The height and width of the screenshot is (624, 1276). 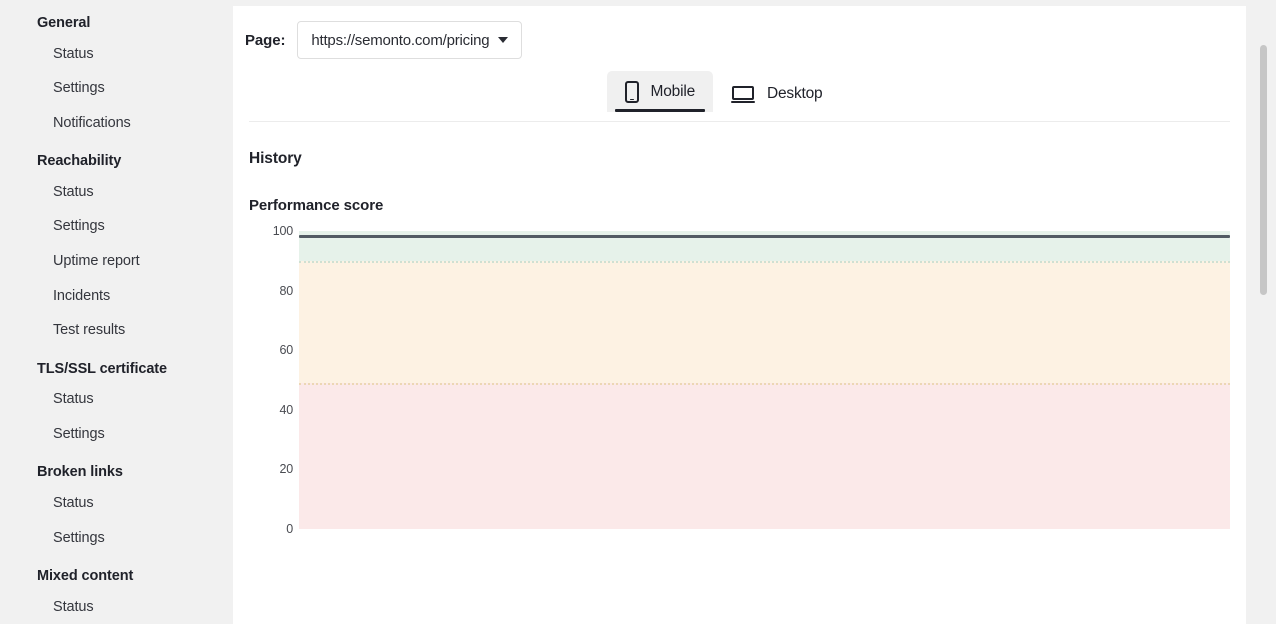 What do you see at coordinates (286, 469) in the screenshot?
I see `chart-y-tick: 20` at bounding box center [286, 469].